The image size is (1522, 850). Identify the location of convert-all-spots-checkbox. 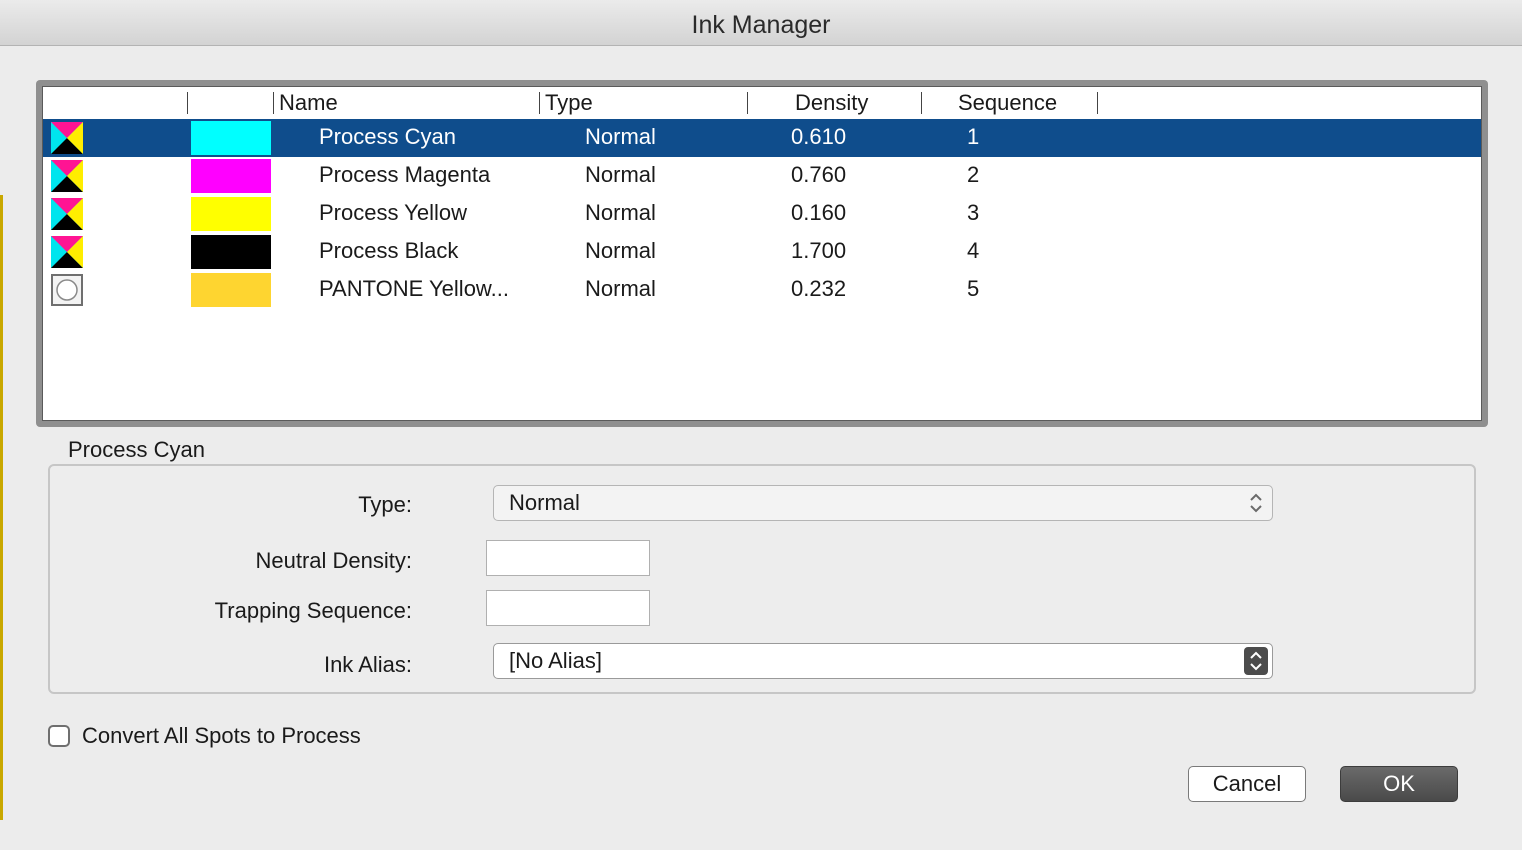
(59, 736).